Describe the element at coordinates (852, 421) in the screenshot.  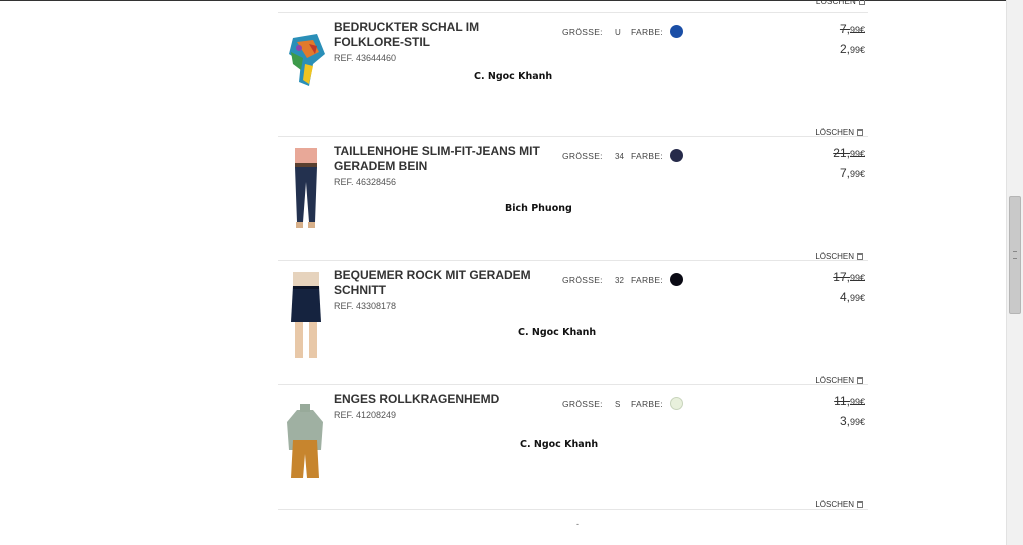
I see `sale-price: 3,99€` at that location.